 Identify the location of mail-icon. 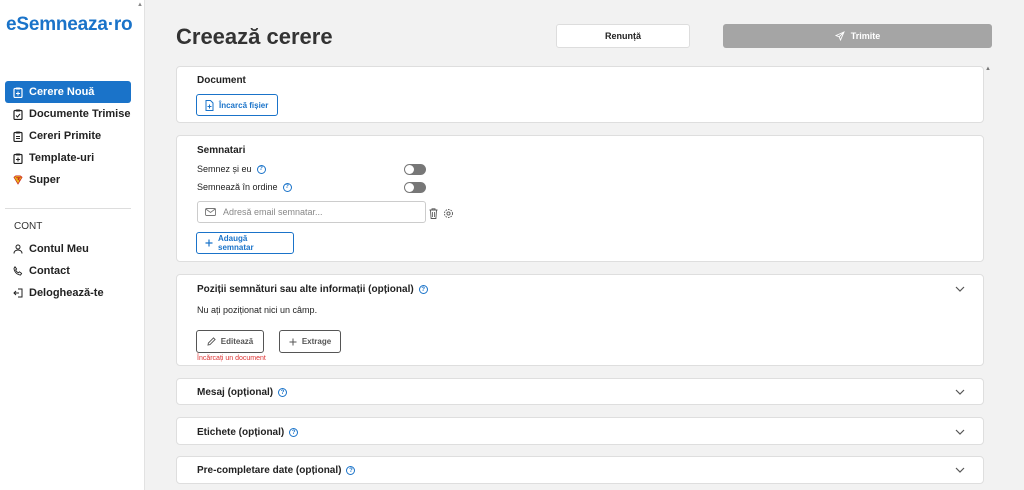
(210, 212).